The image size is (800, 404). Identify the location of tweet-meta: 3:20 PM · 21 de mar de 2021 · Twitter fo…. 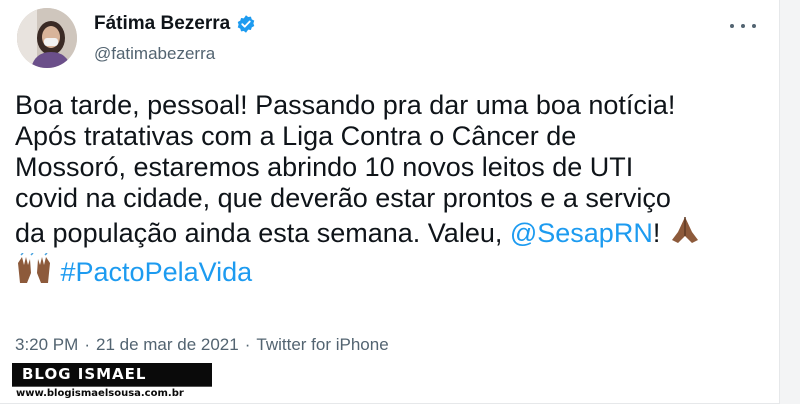
(202, 345).